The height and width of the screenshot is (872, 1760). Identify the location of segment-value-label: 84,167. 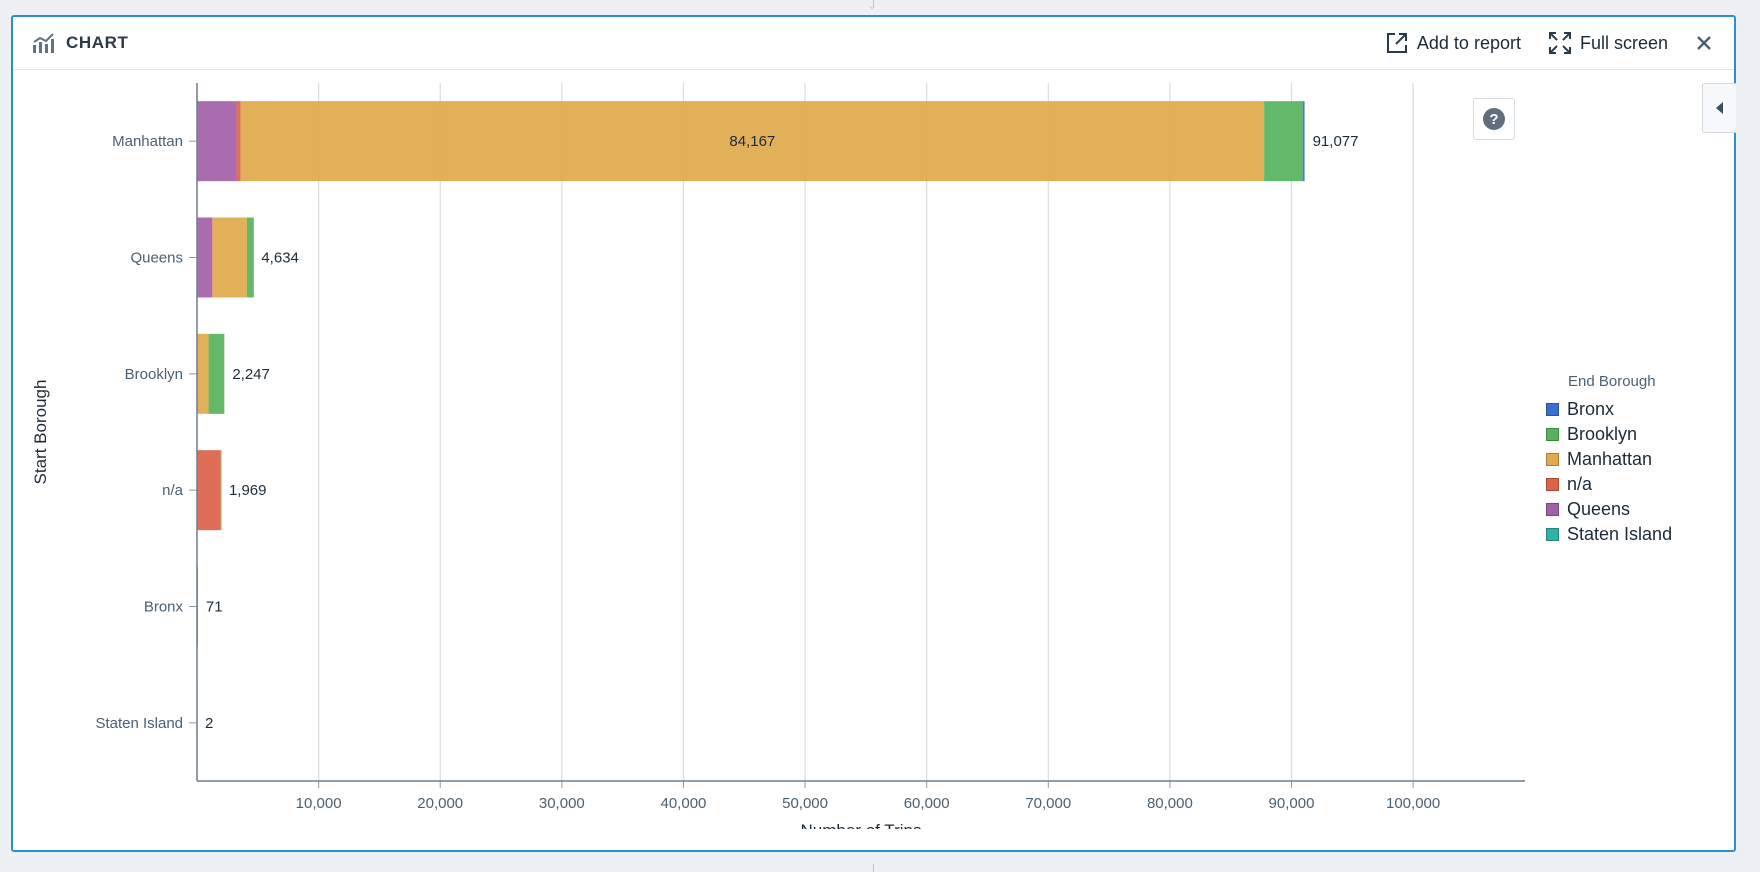
(752, 141).